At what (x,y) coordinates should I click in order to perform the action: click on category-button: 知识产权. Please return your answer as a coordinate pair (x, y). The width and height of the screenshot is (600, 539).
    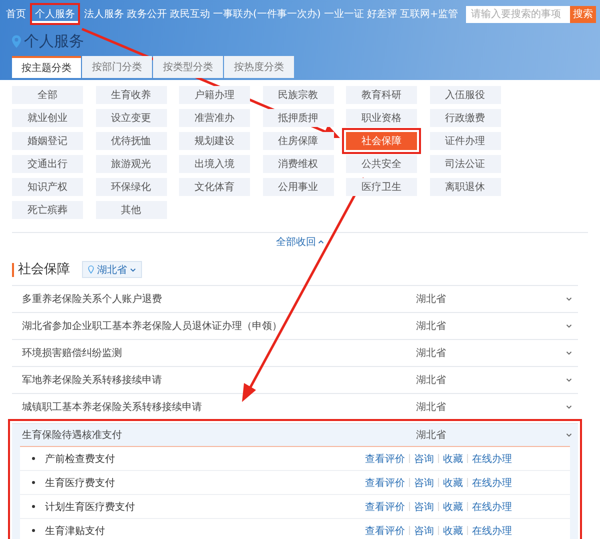
    Looking at the image, I should click on (47, 187).